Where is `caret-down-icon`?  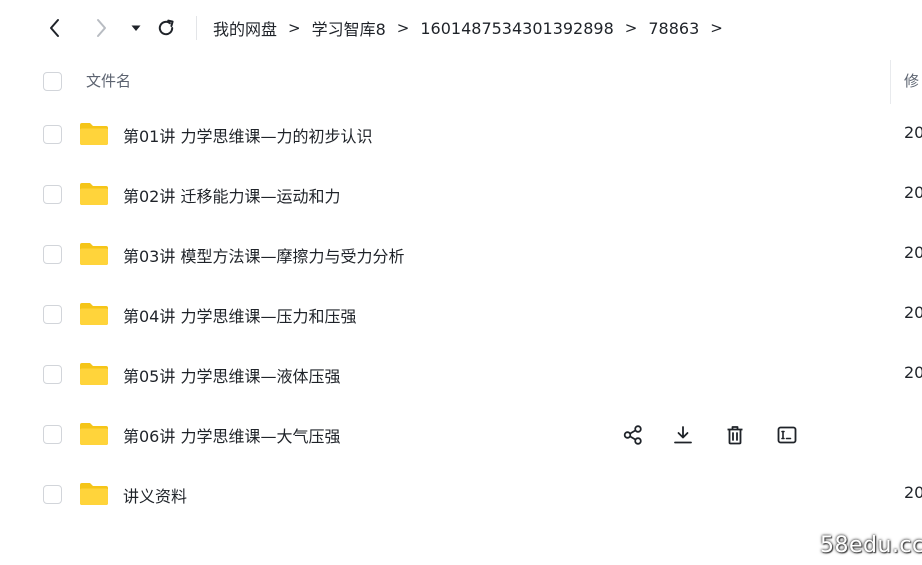 caret-down-icon is located at coordinates (136, 28).